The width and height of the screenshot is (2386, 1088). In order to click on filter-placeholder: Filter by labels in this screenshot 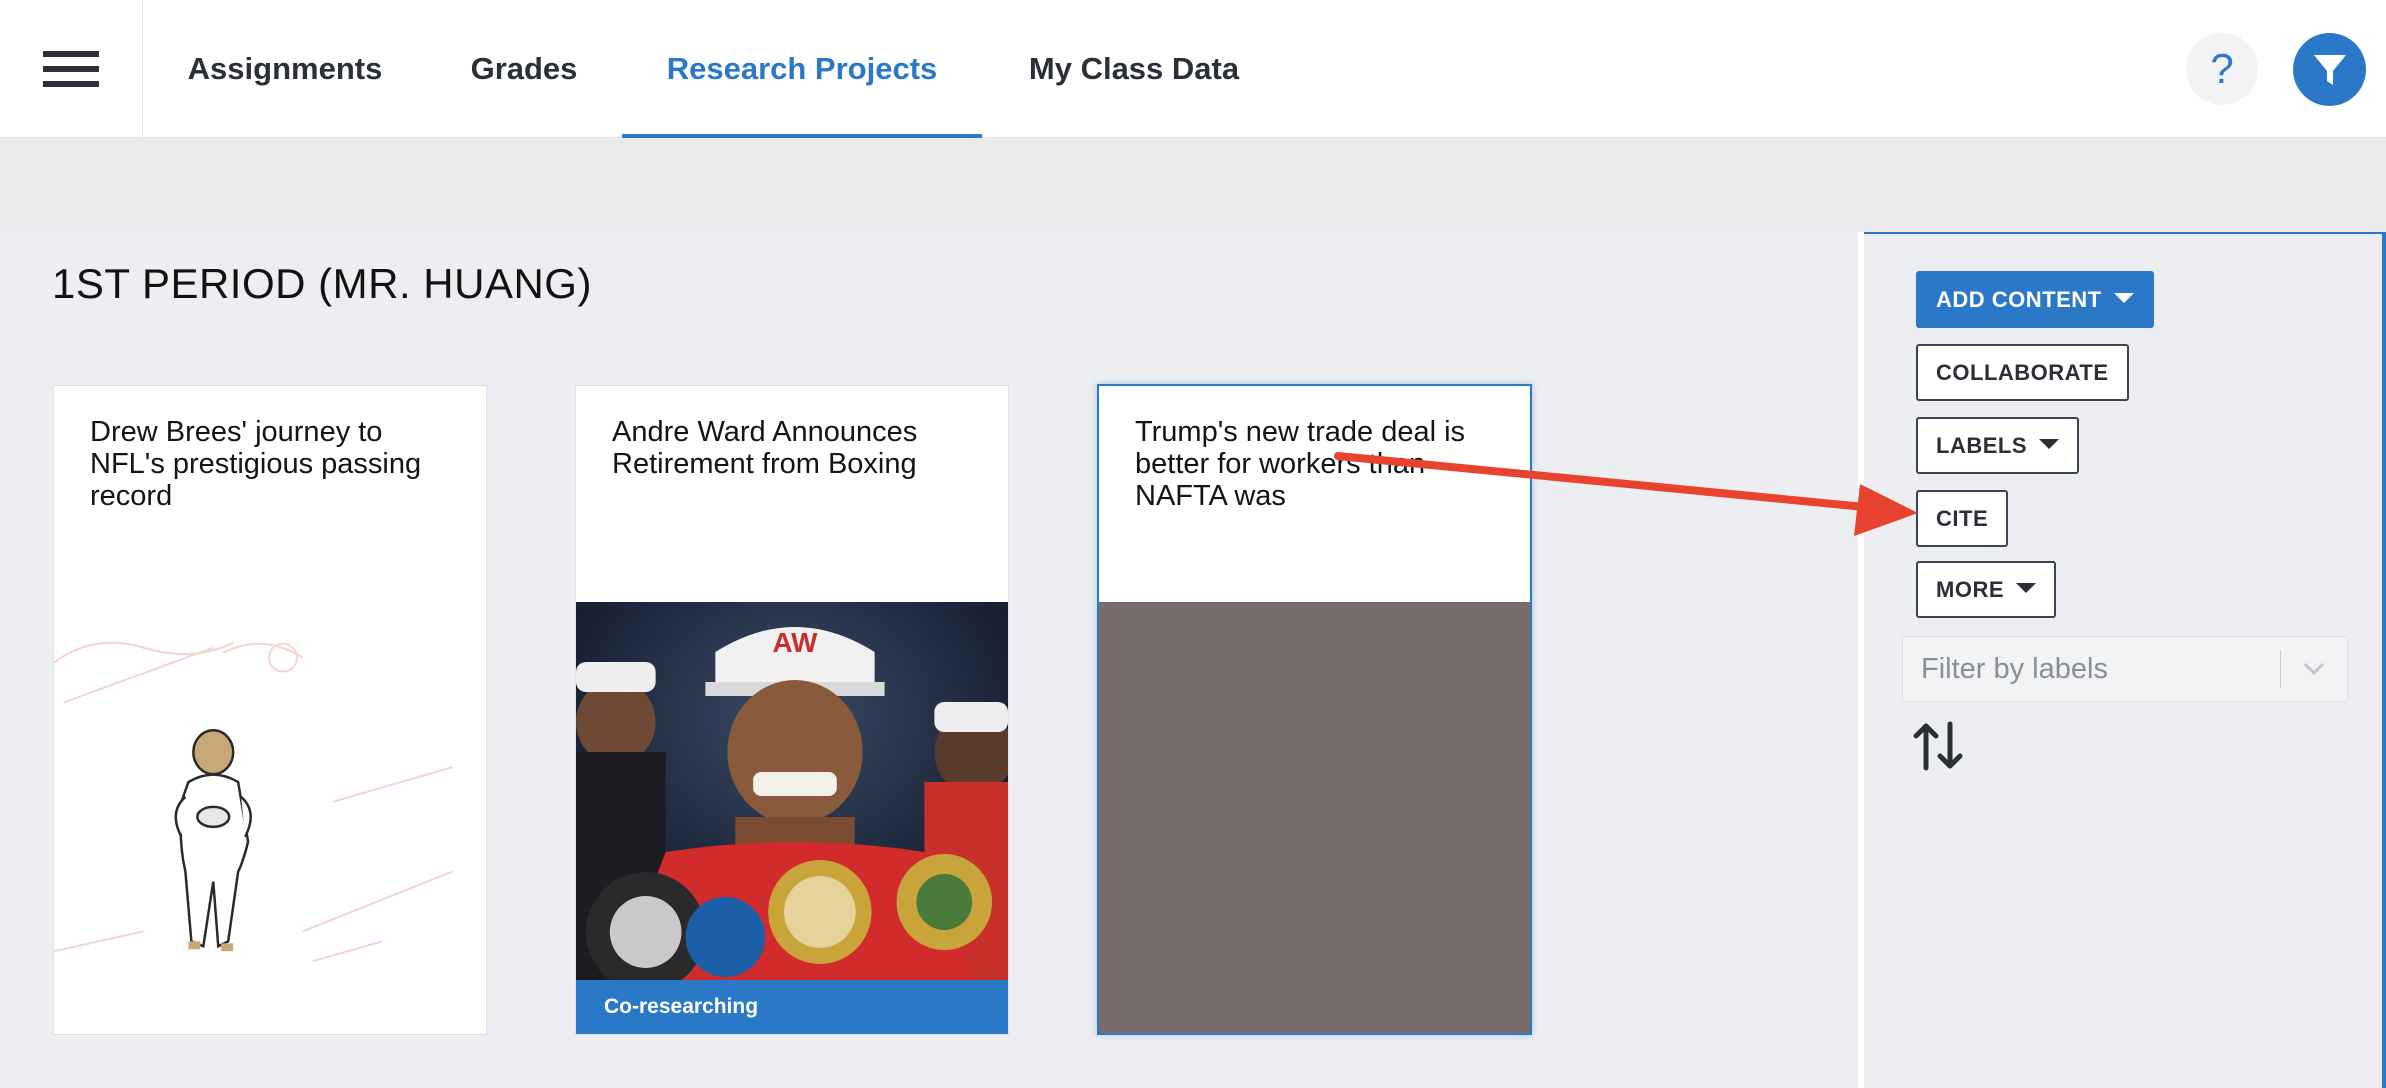, I will do `click(2014, 668)`.